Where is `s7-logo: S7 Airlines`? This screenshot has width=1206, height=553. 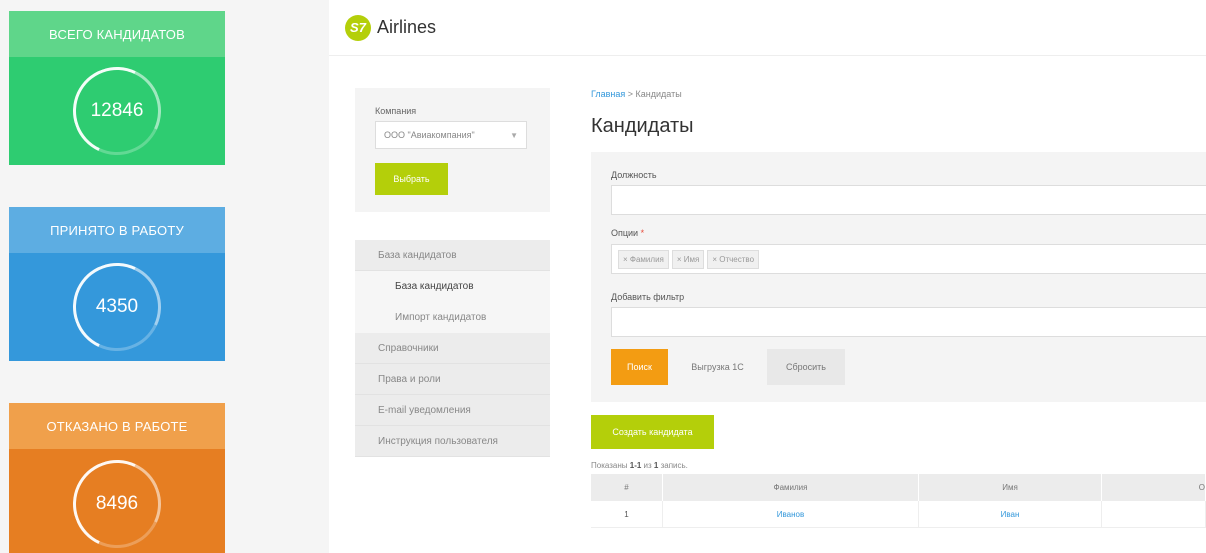
s7-logo: S7 Airlines is located at coordinates (391, 27).